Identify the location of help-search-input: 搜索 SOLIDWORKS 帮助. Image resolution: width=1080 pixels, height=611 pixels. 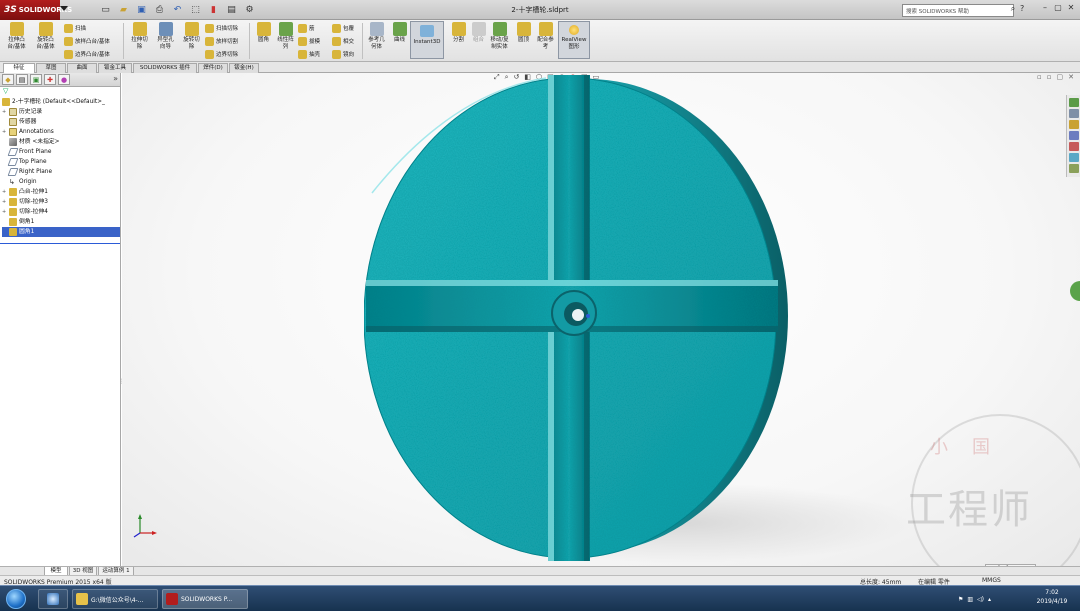
(958, 10).